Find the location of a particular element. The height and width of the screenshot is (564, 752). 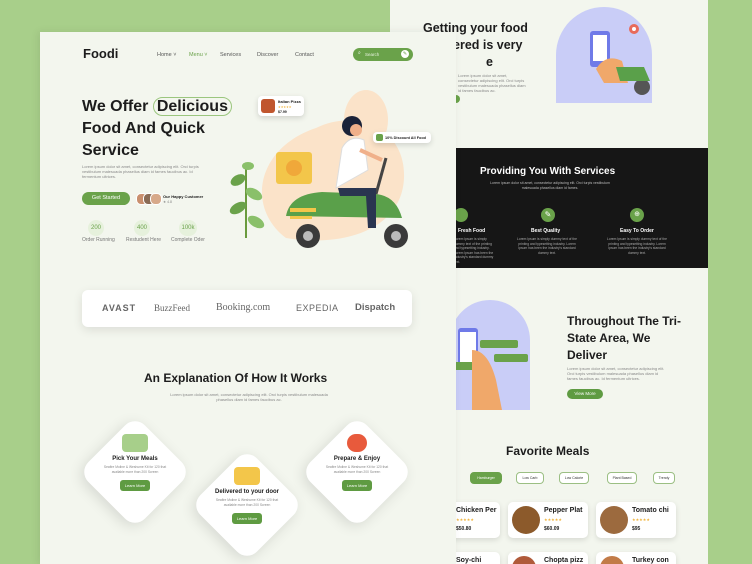

quality-icon: ✎ is located at coordinates (548, 215).